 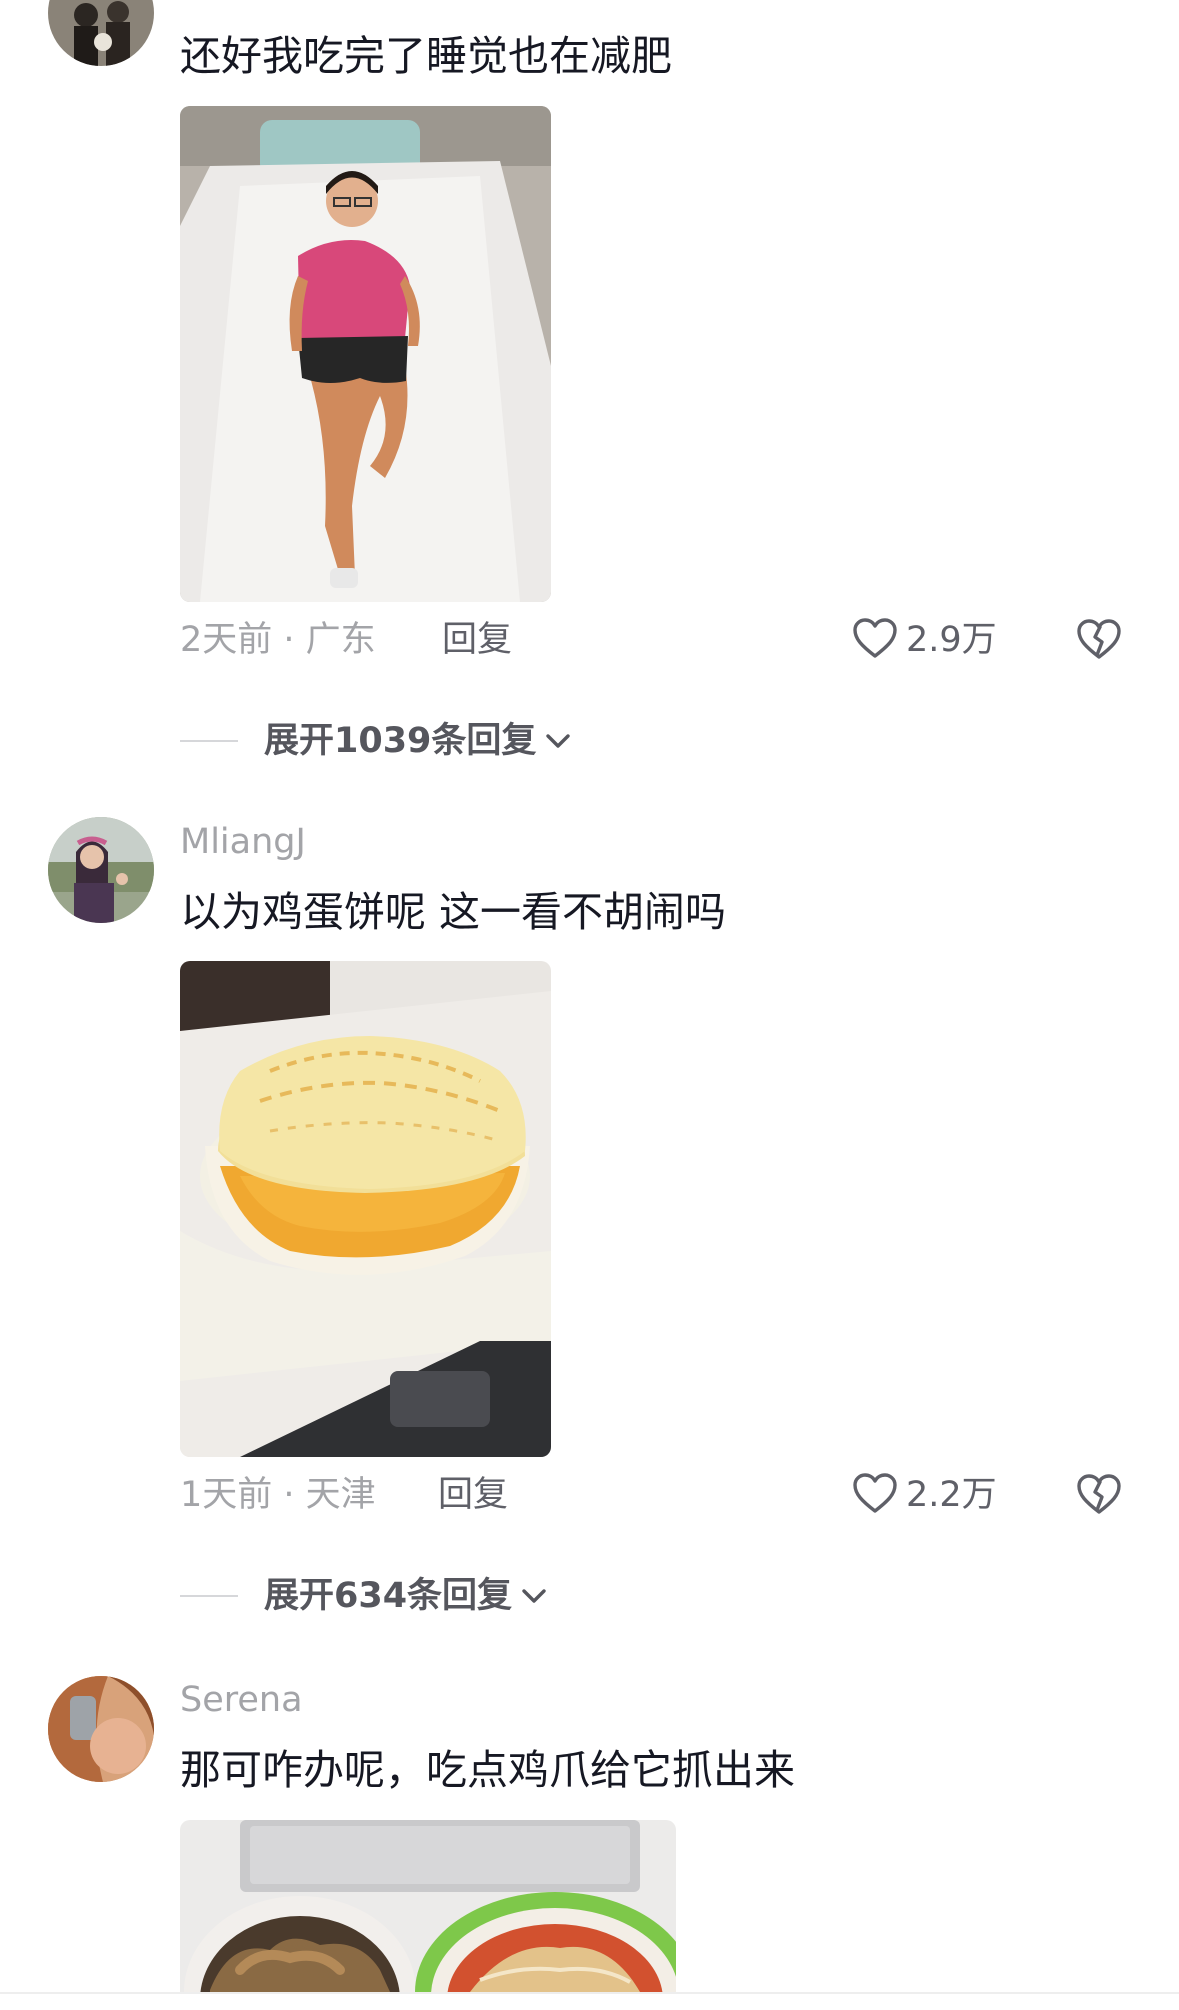 I want to click on expand-replies: 展开634条回复, so click(x=365, y=1596).